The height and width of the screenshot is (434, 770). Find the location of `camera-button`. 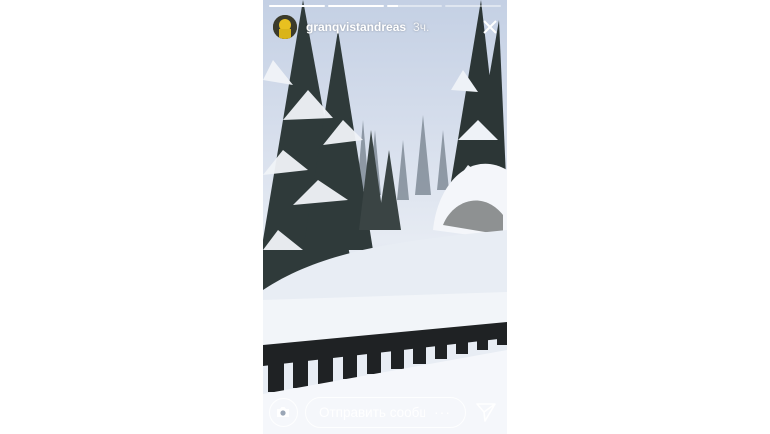

camera-button is located at coordinates (283, 412).